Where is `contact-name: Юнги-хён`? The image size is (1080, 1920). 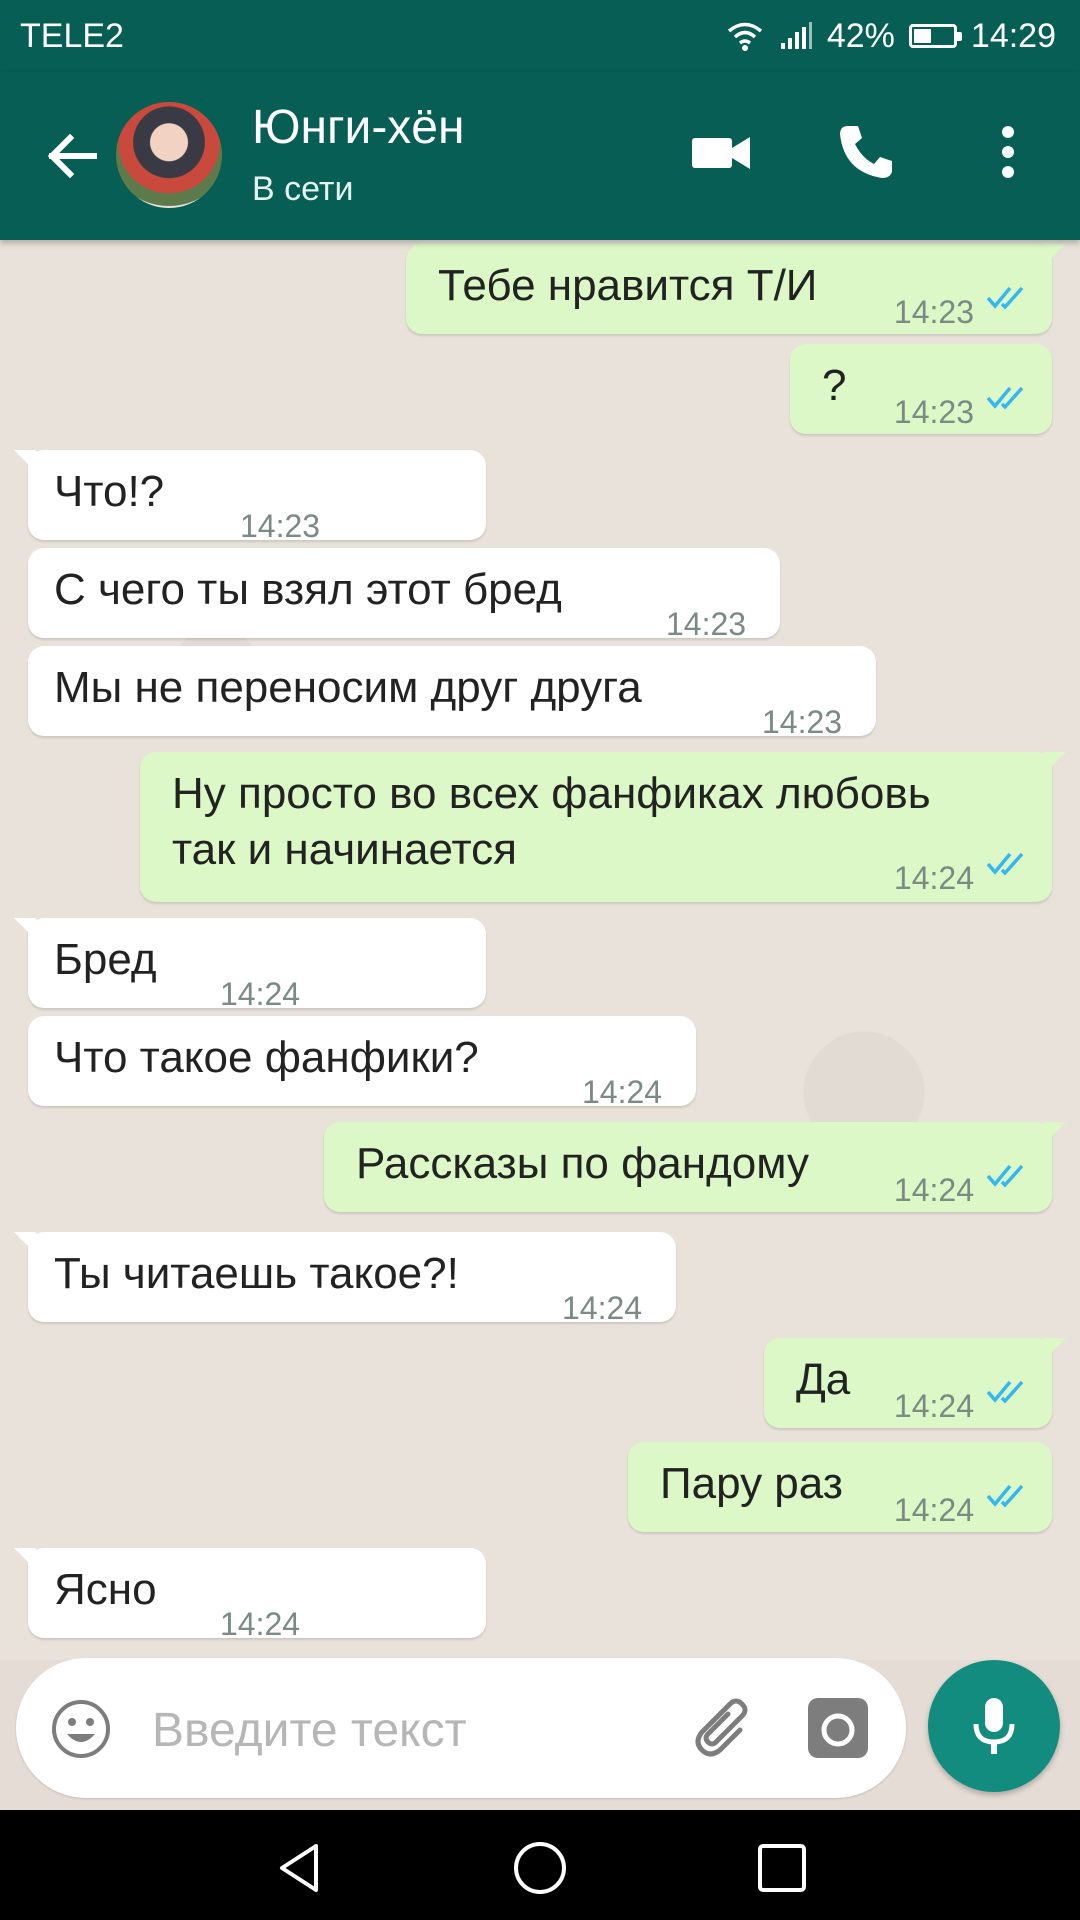 contact-name: Юнги-хён is located at coordinates (358, 127).